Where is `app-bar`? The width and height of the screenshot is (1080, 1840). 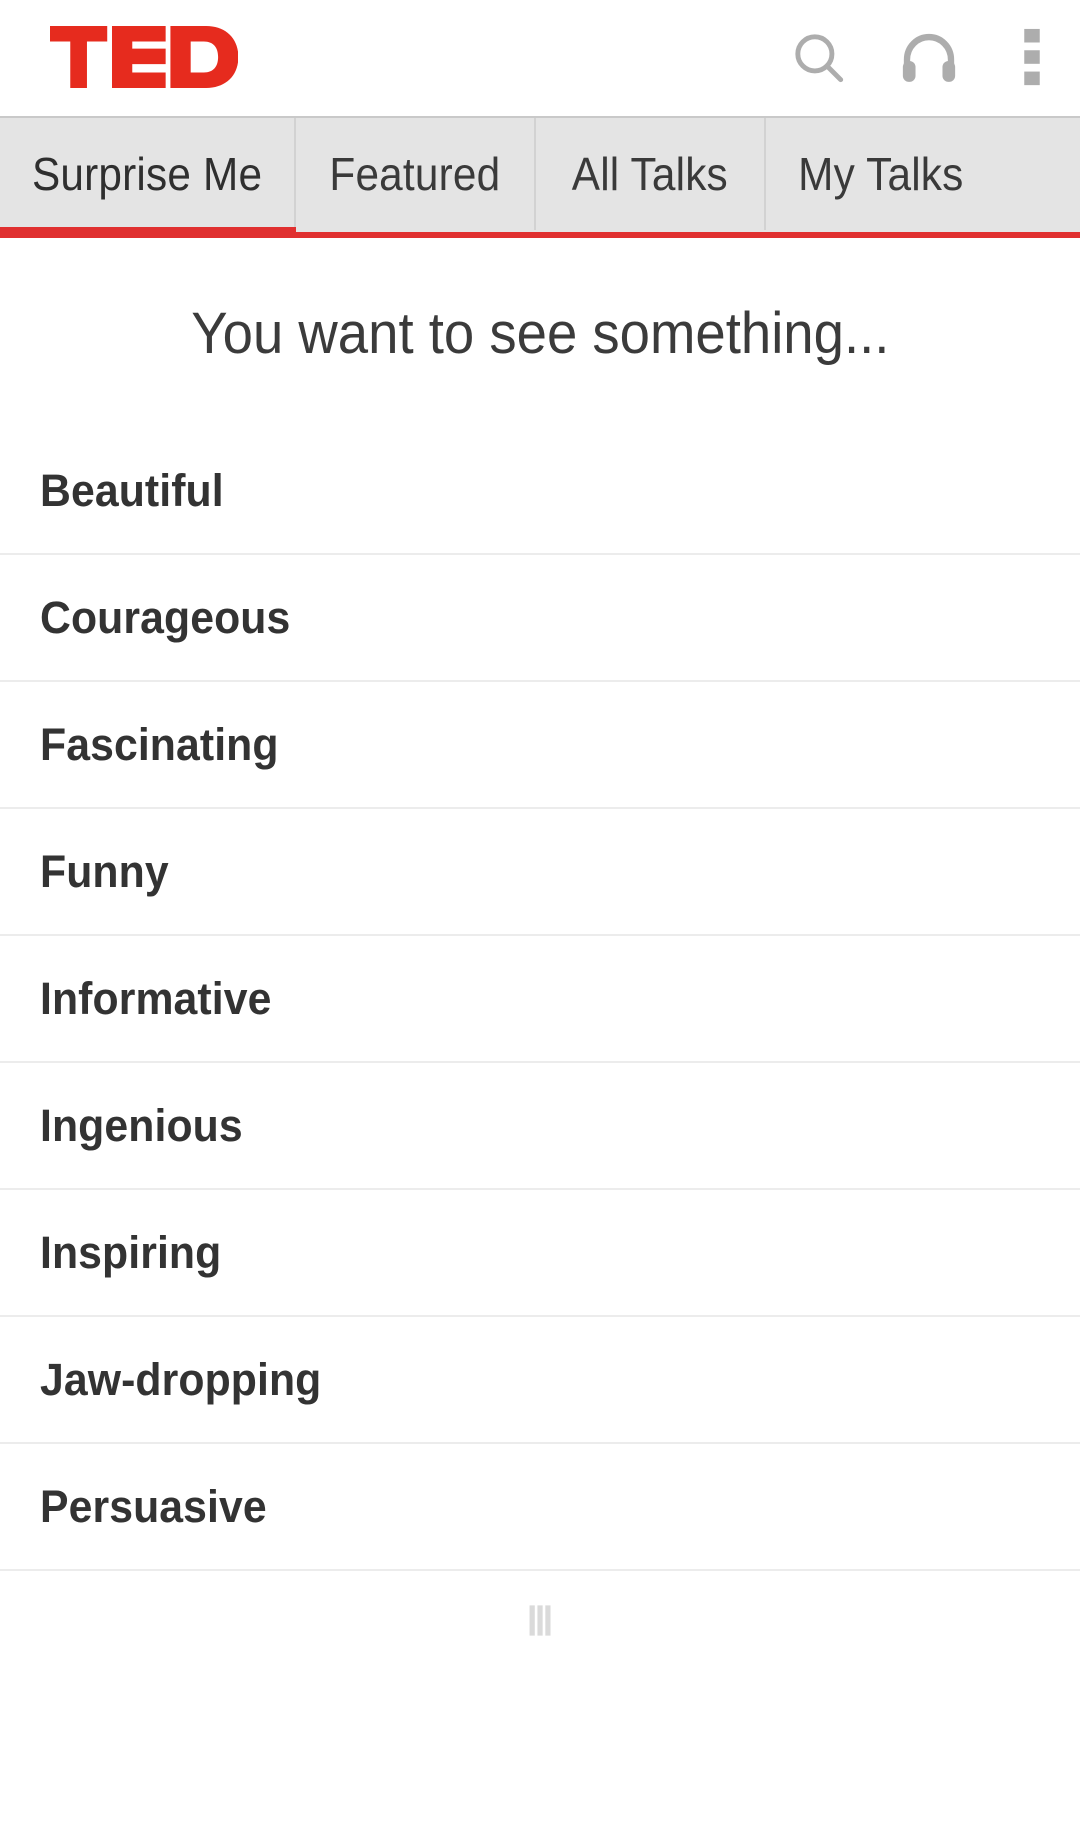
app-bar is located at coordinates (540, 59).